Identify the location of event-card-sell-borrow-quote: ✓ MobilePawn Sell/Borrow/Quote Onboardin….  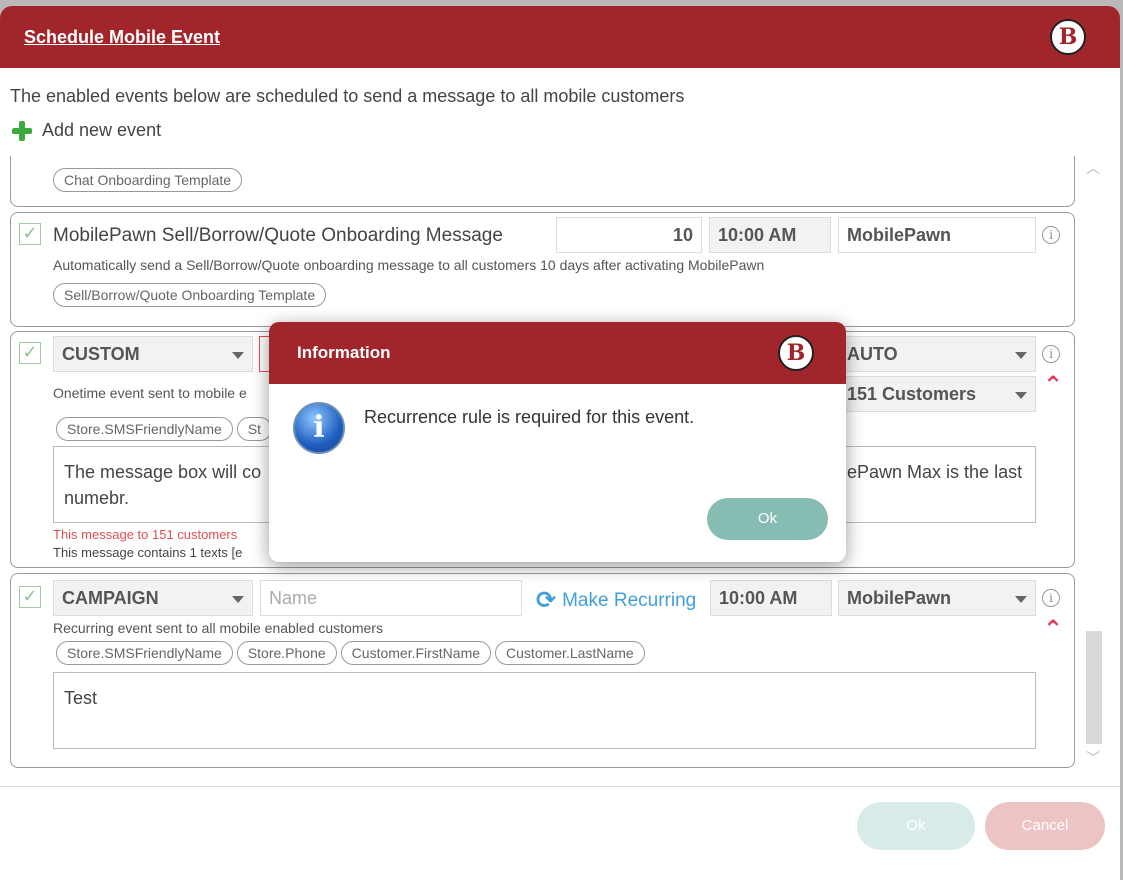
(542, 269).